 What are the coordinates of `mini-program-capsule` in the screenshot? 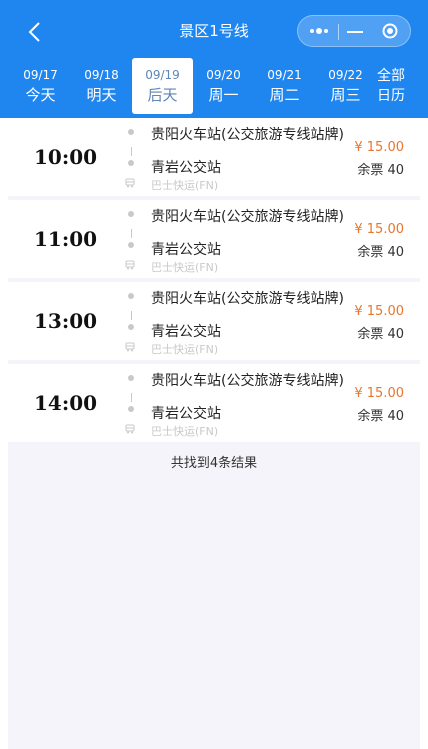 It's located at (354, 31).